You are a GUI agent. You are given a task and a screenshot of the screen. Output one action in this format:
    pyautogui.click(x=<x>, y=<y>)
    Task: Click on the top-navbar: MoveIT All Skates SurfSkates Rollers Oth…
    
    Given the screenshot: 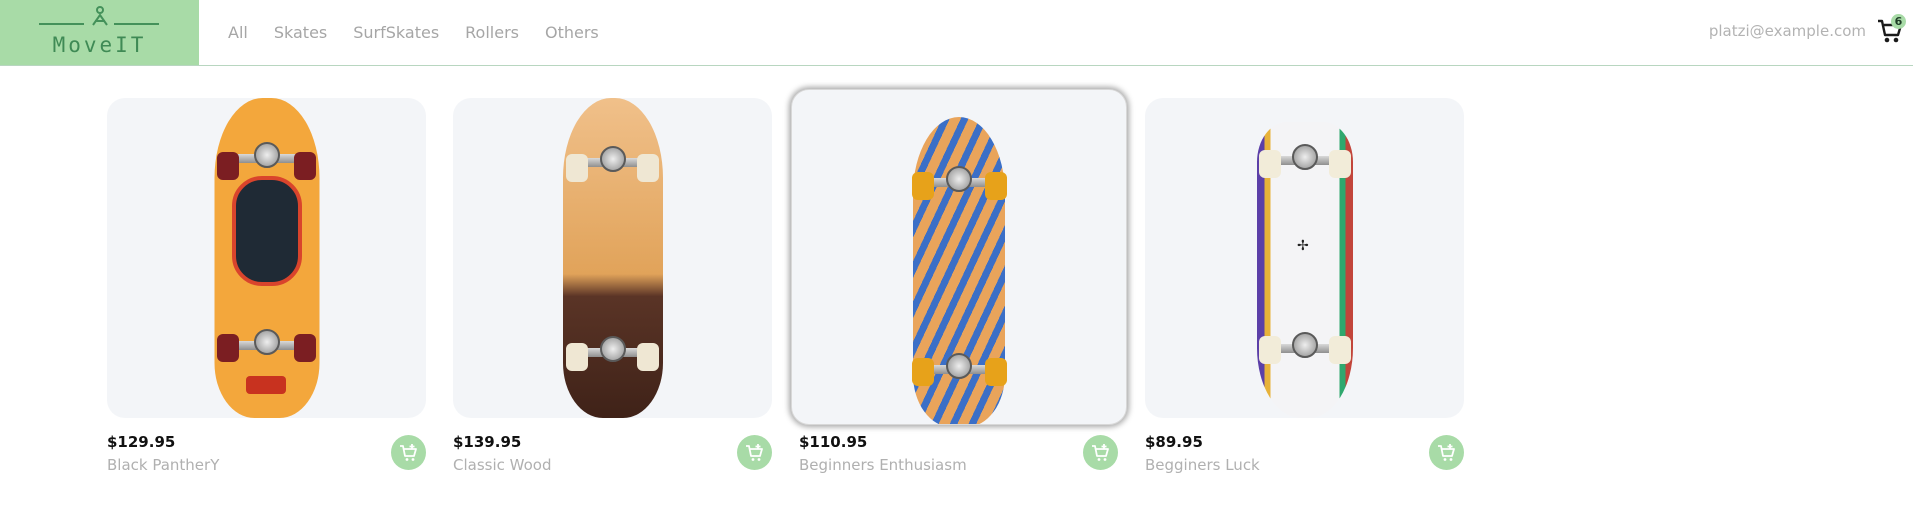 What is the action you would take?
    pyautogui.click(x=956, y=33)
    